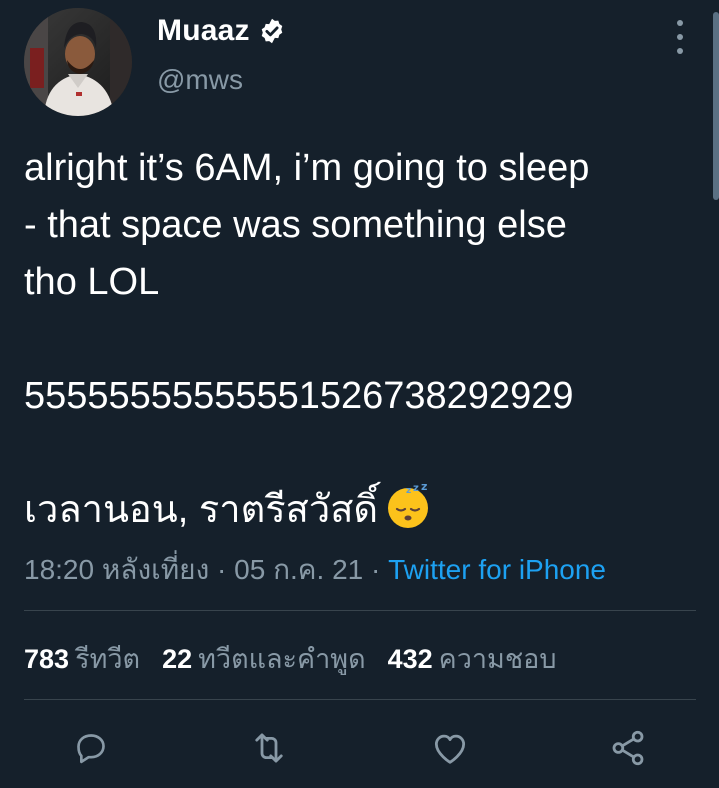  Describe the element at coordinates (282, 659) in the screenshot. I see `quotes-label: ทวีตและคำพูด` at that location.